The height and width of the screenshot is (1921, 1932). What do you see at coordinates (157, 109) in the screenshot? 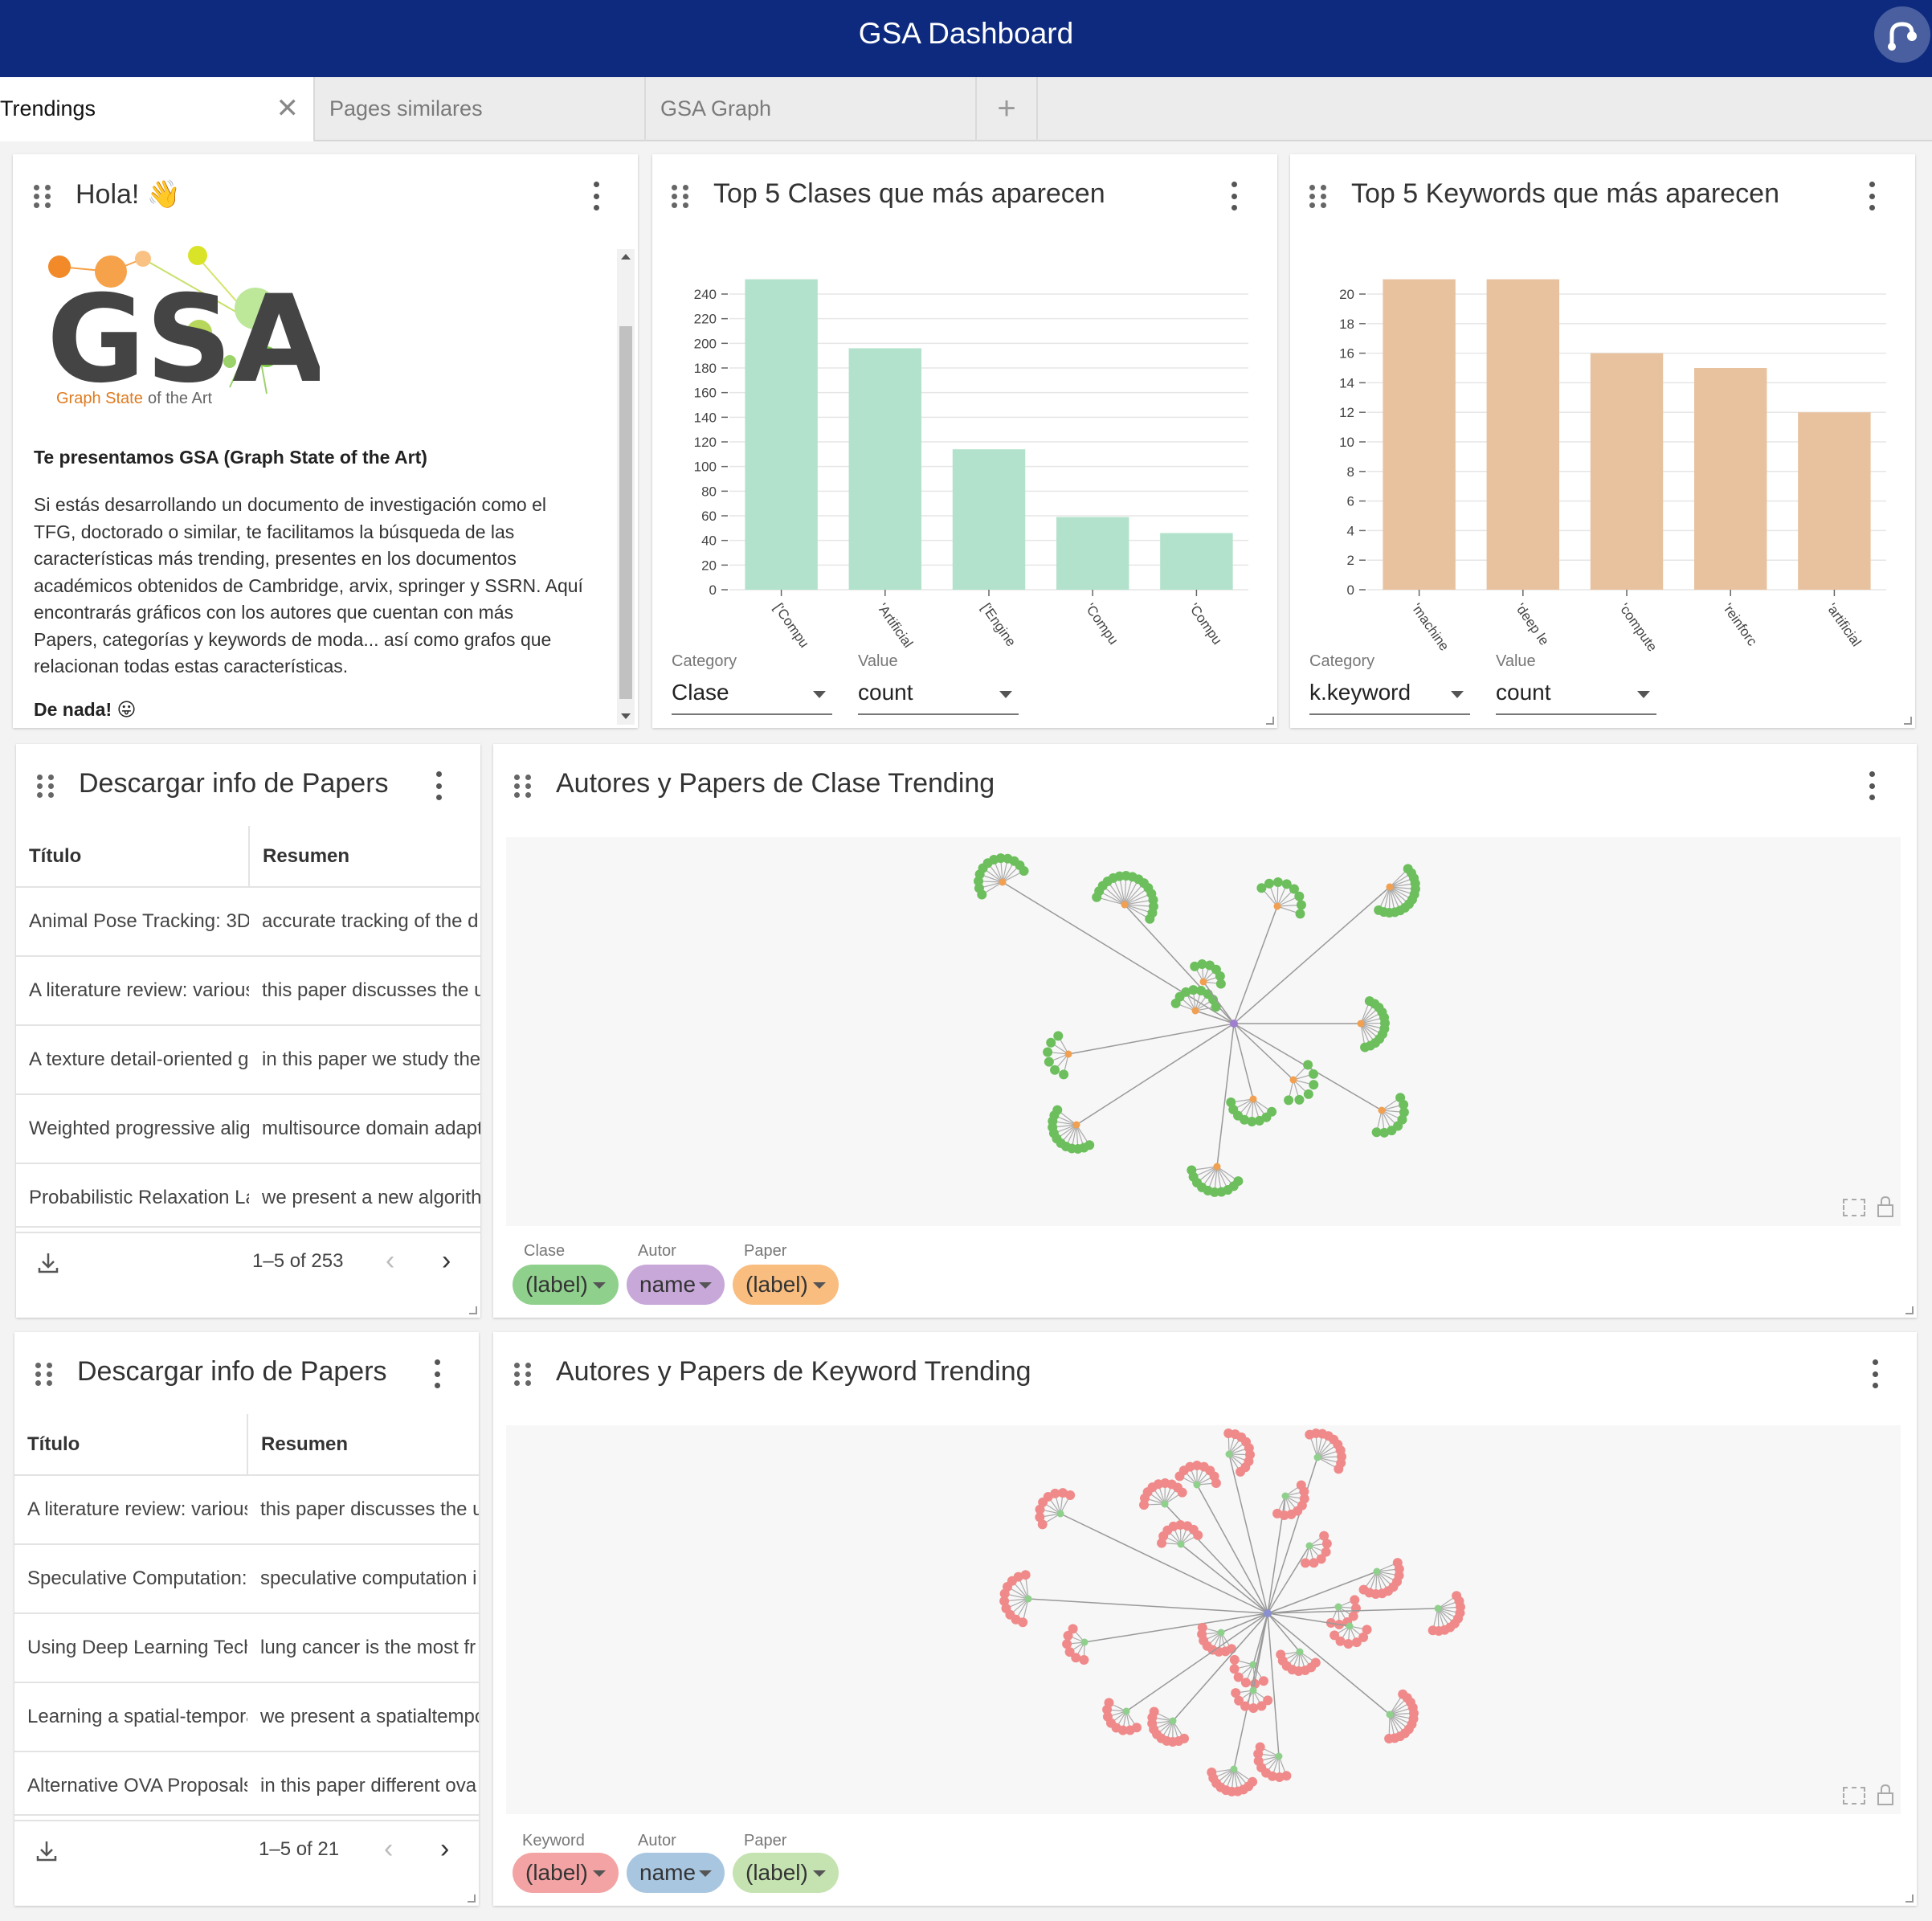
I see `tab-trendings: Trendings ✕` at bounding box center [157, 109].